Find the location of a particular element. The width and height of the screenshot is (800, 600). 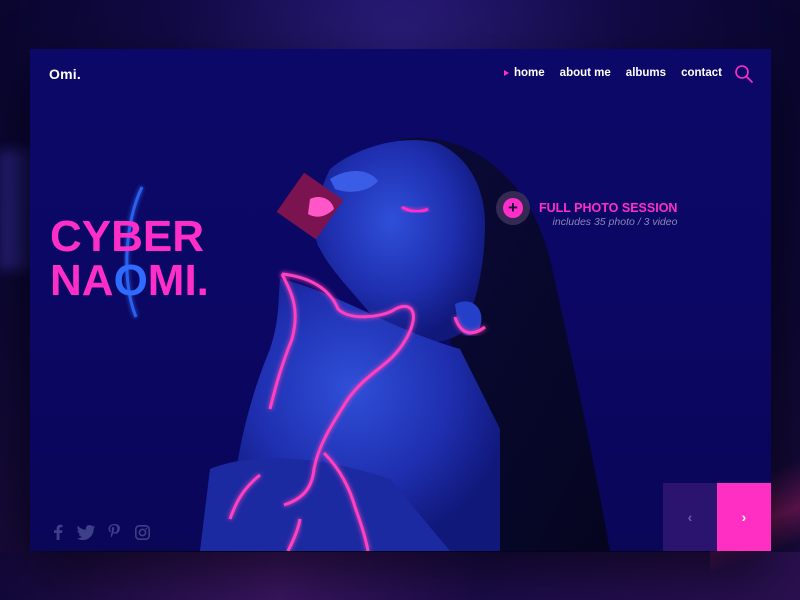

hero-title-line2: NAOMI. is located at coordinates (129, 281).